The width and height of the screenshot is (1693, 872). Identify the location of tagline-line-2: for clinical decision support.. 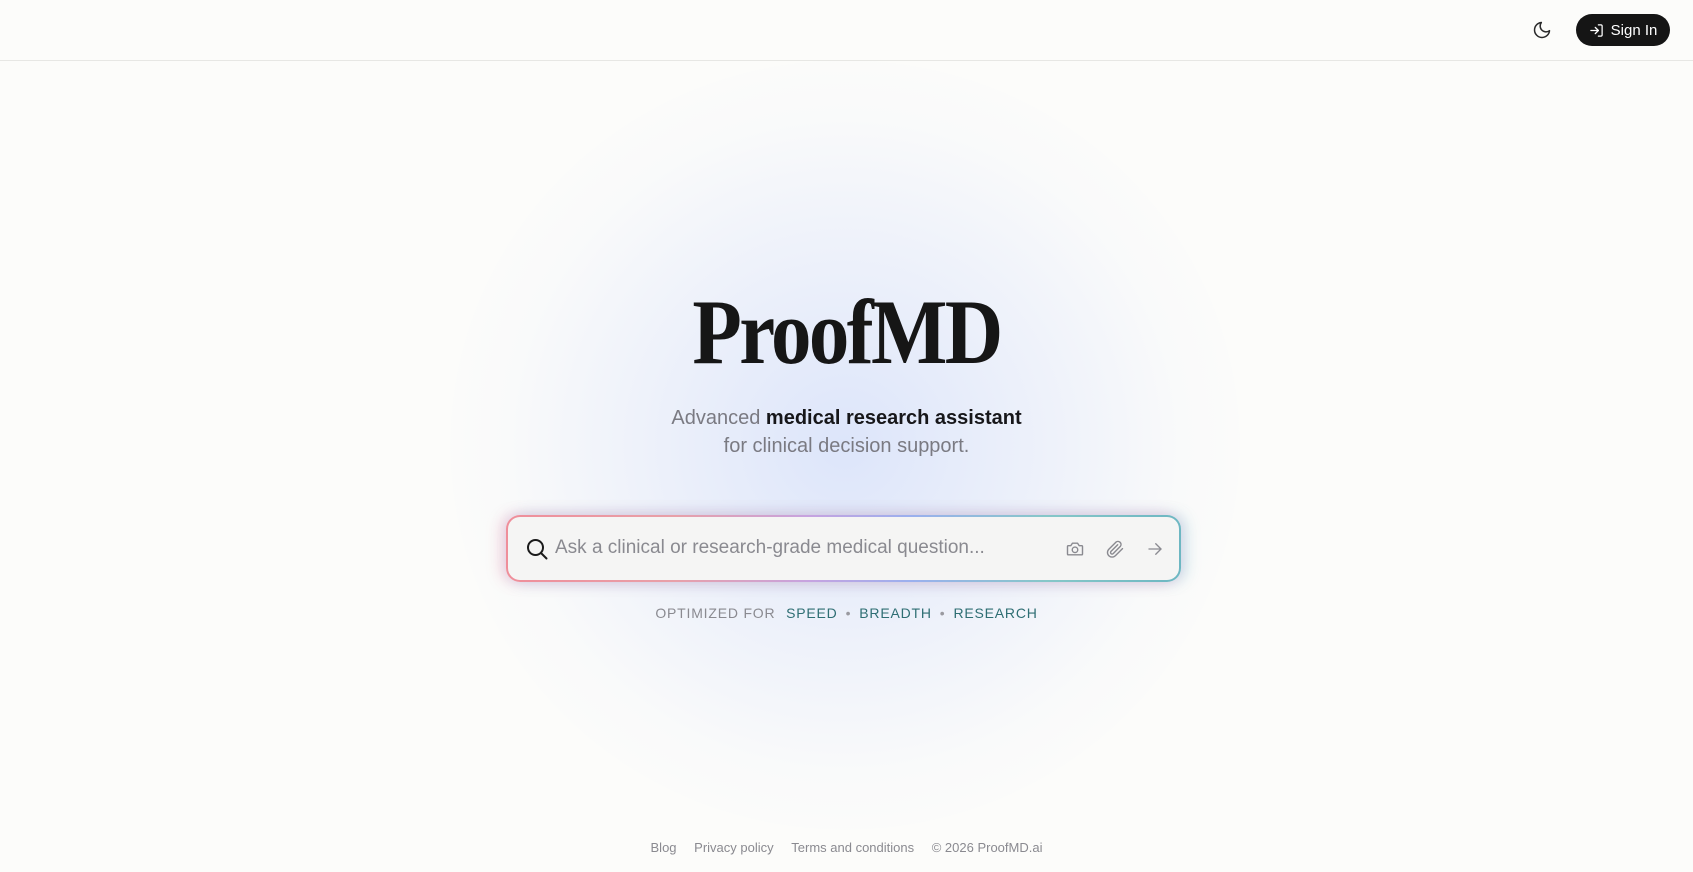
(846, 446).